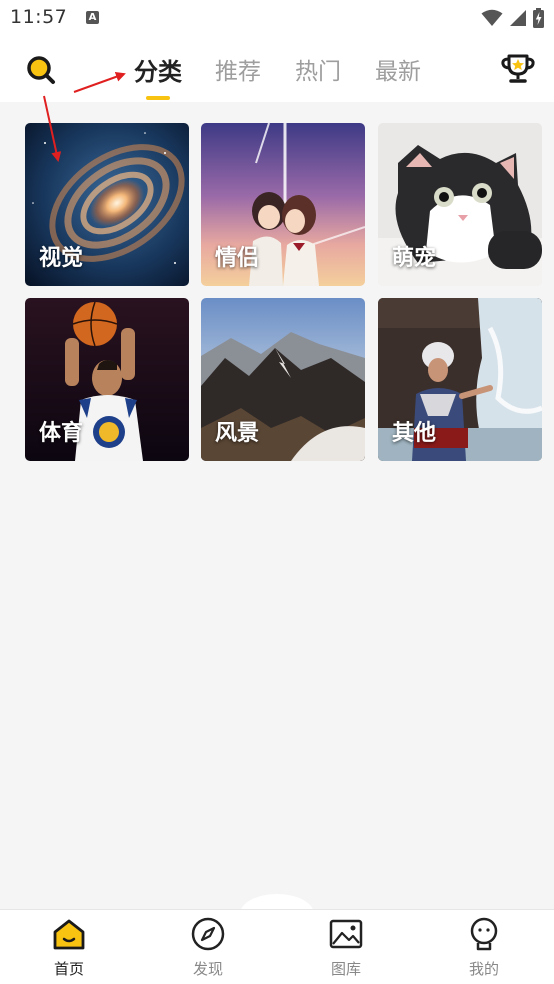 The image size is (554, 984). What do you see at coordinates (398, 72) in the screenshot?
I see `tab-label: 最新` at bounding box center [398, 72].